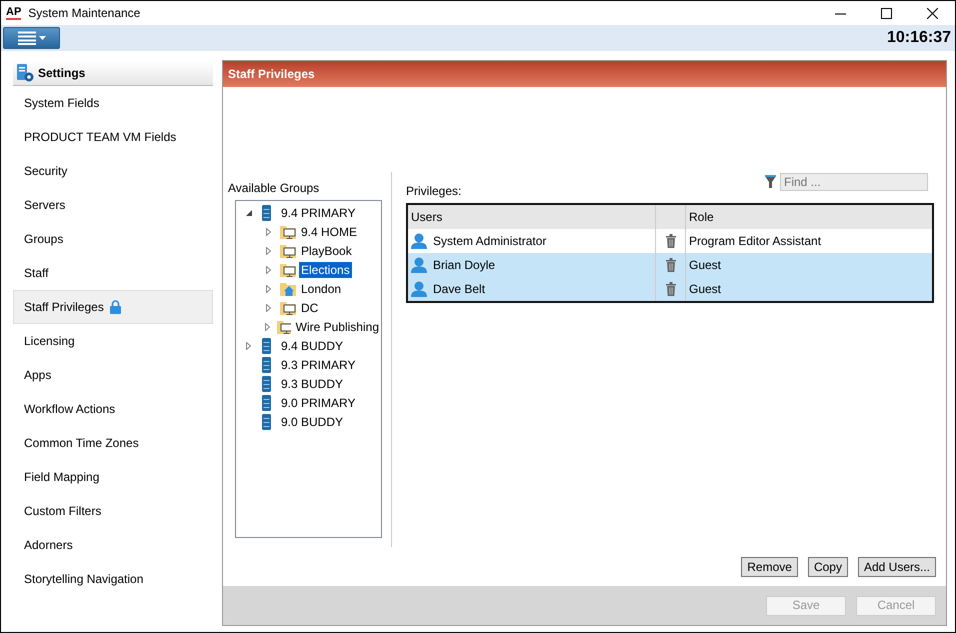  Describe the element at coordinates (113, 171) in the screenshot. I see `sidebar-item: Security` at that location.